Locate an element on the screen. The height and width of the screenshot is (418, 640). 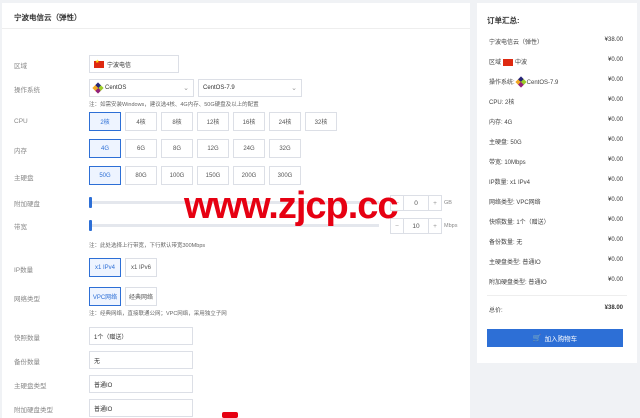
memory-option: 6G is located at coordinates (141, 148).